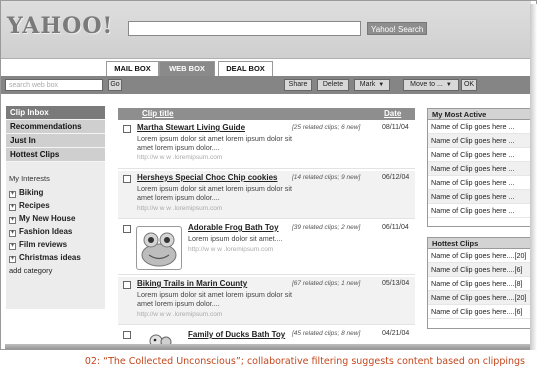 This screenshot has width=537, height=371. Describe the element at coordinates (55, 192) in the screenshot. I see `interest-item: + Biking` at that location.